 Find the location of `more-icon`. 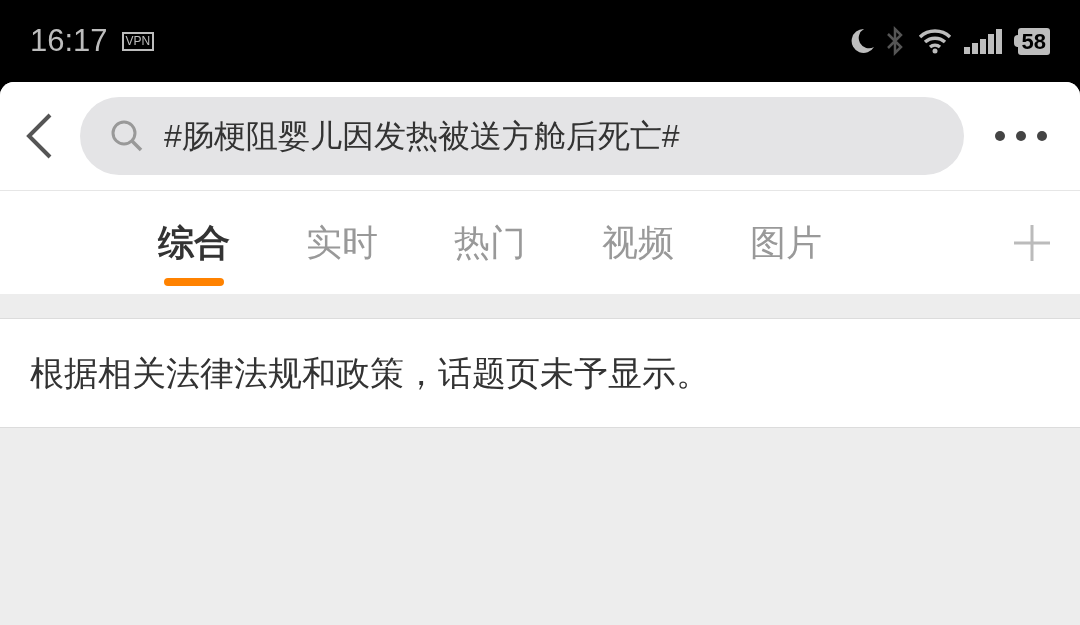

more-icon is located at coordinates (1021, 136).